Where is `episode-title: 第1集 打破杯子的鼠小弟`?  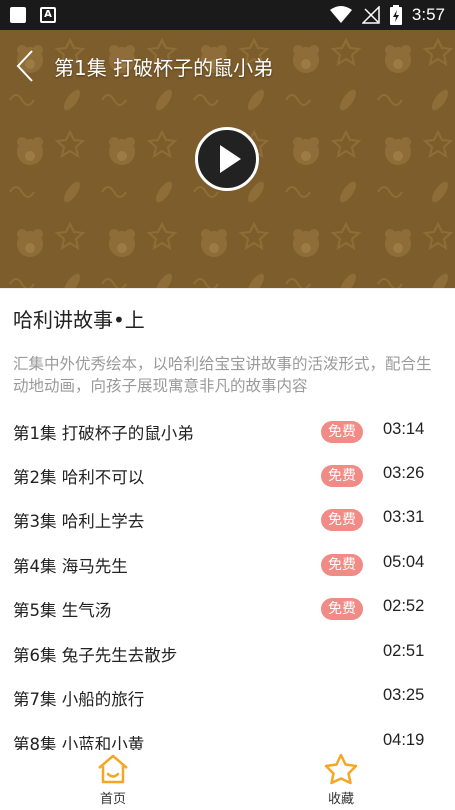 episode-title: 第1集 打破杯子的鼠小弟 is located at coordinates (103, 433).